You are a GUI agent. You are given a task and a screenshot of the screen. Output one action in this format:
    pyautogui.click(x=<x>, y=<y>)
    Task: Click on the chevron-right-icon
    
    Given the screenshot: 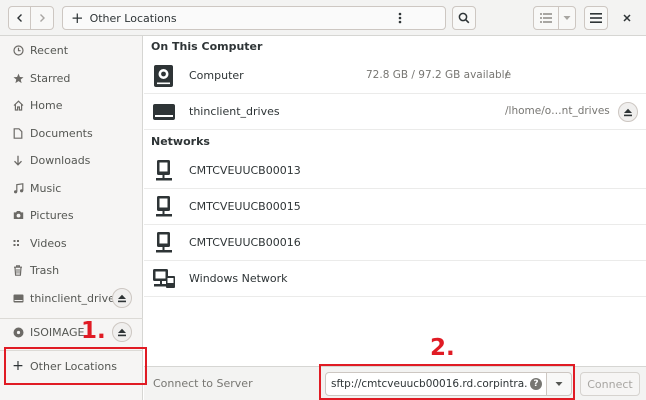 What is the action you would take?
    pyautogui.click(x=42, y=18)
    